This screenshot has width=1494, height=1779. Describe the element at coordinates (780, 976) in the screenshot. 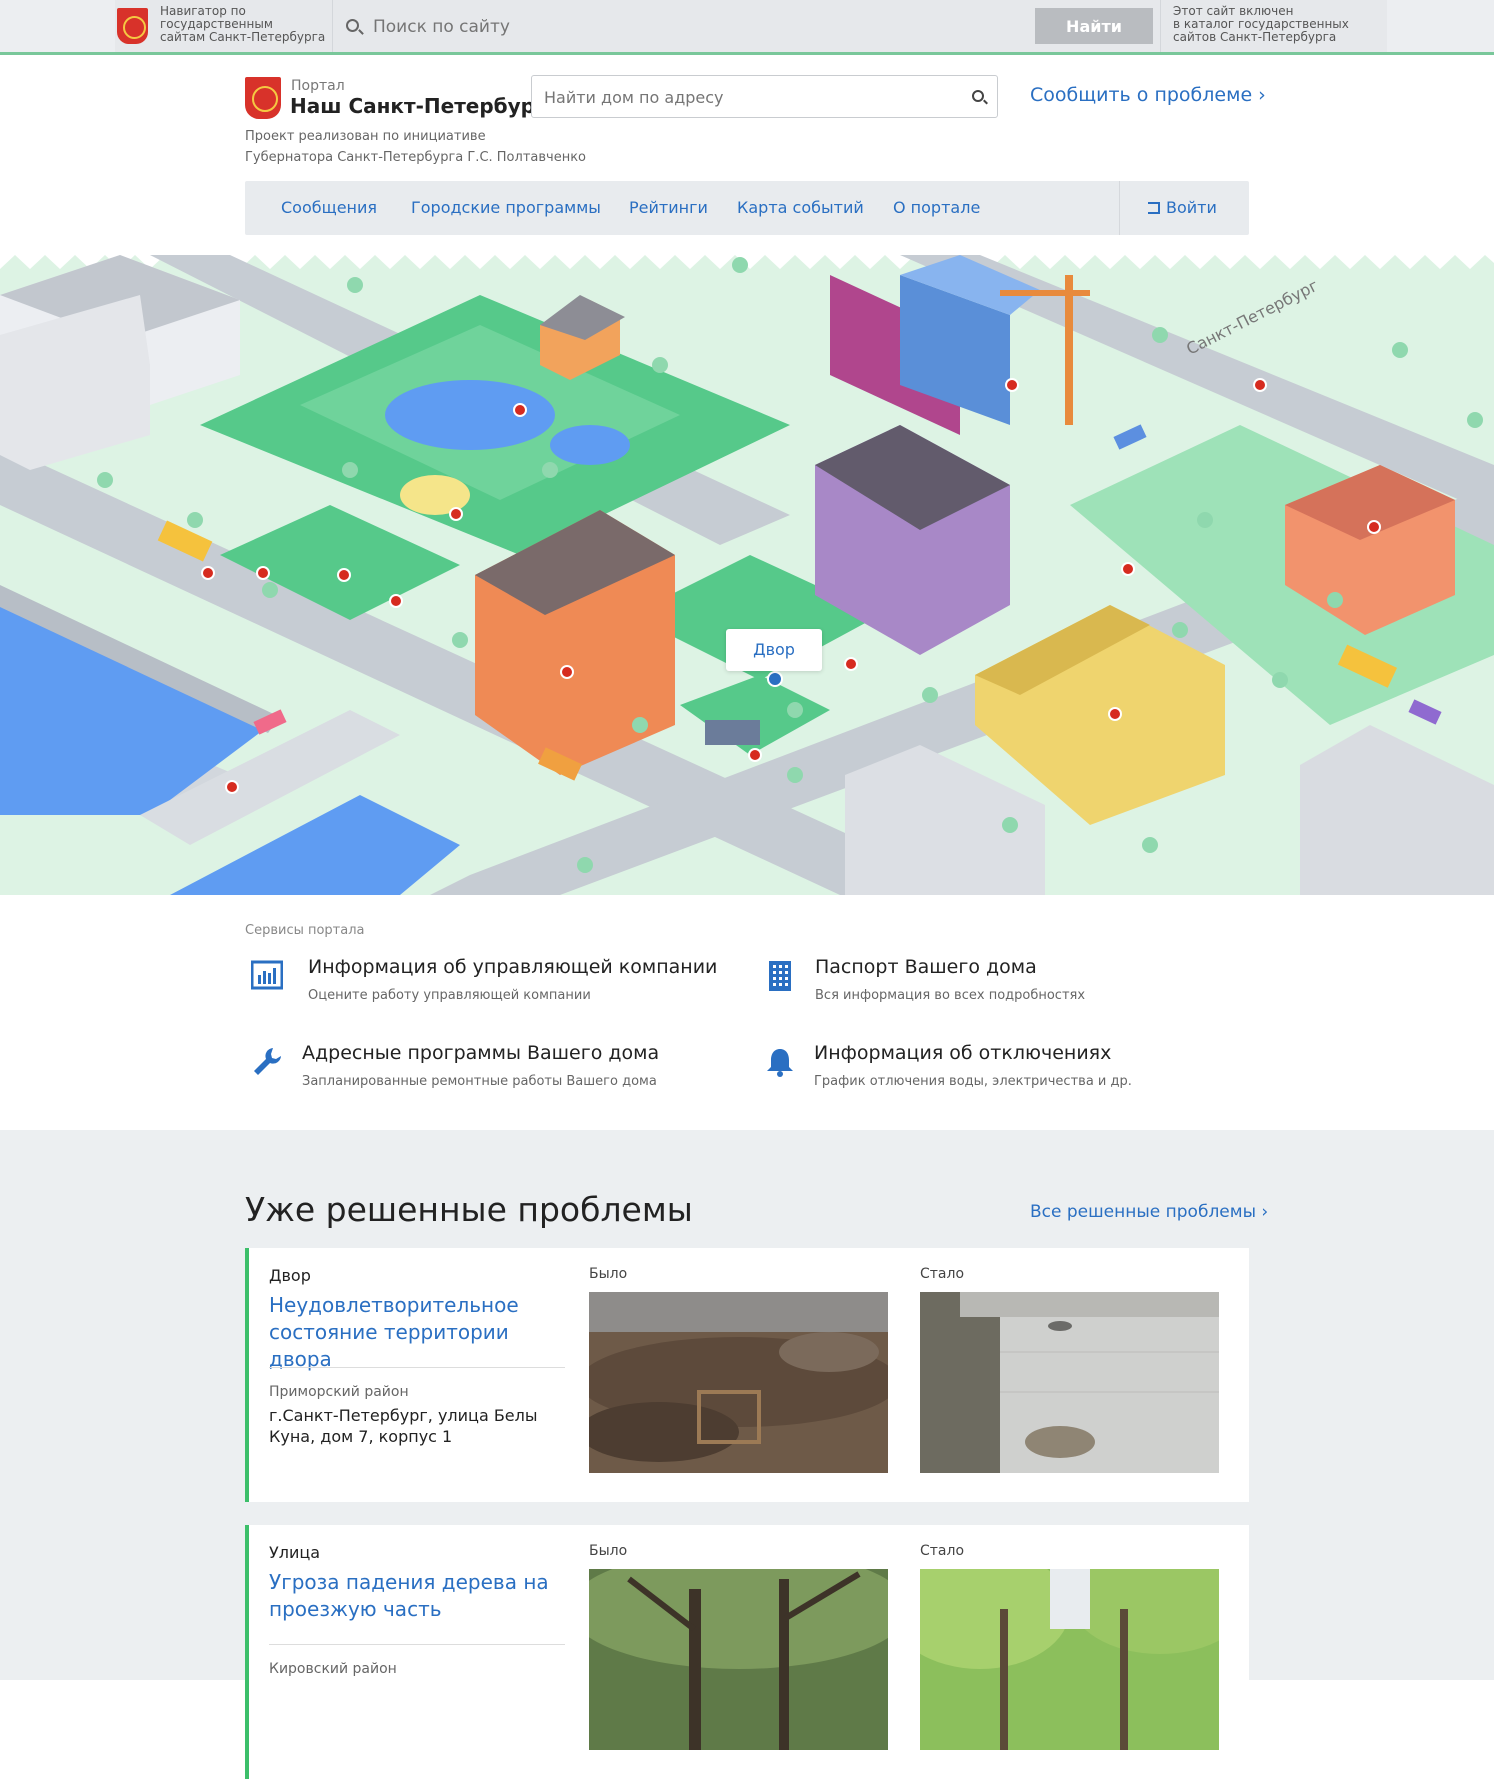

I see `building-icon` at that location.